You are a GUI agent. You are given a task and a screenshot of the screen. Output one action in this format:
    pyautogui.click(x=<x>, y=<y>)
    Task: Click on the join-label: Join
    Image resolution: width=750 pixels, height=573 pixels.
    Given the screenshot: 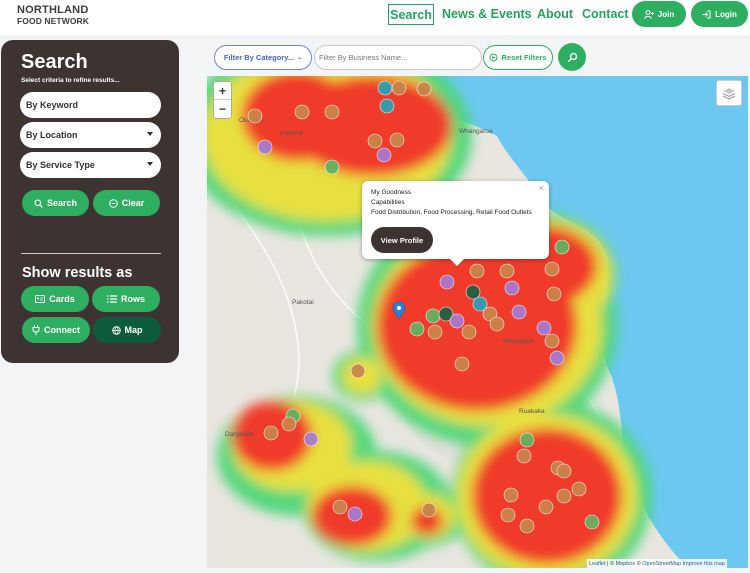 What is the action you would take?
    pyautogui.click(x=666, y=14)
    